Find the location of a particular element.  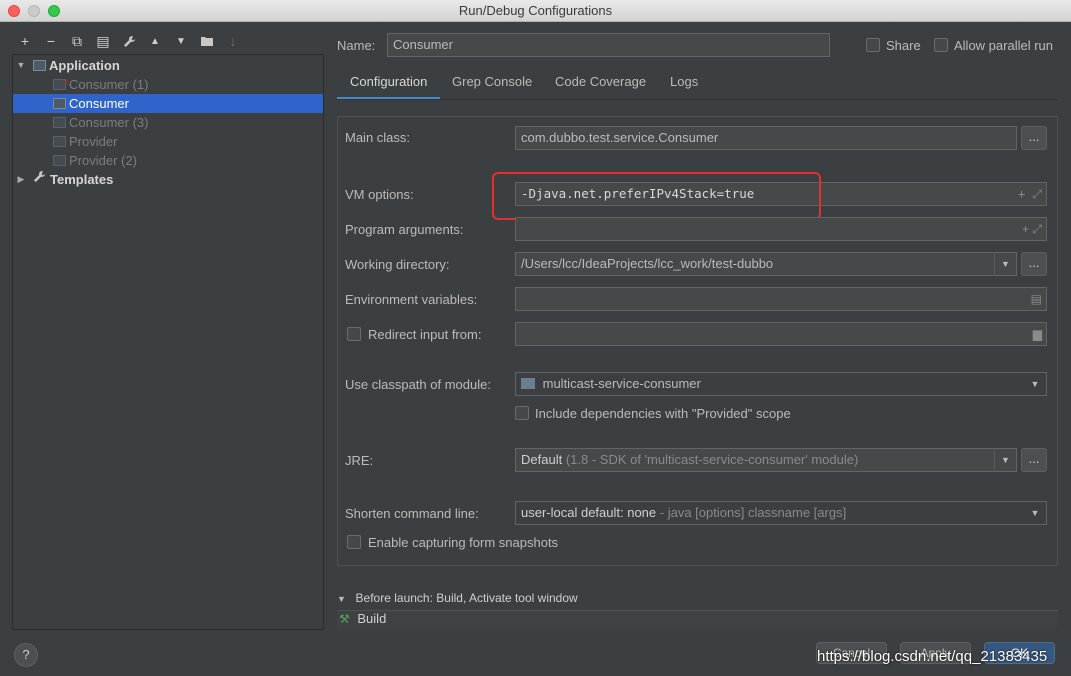

window-title: Run/Debug Configurations is located at coordinates (535, 10).